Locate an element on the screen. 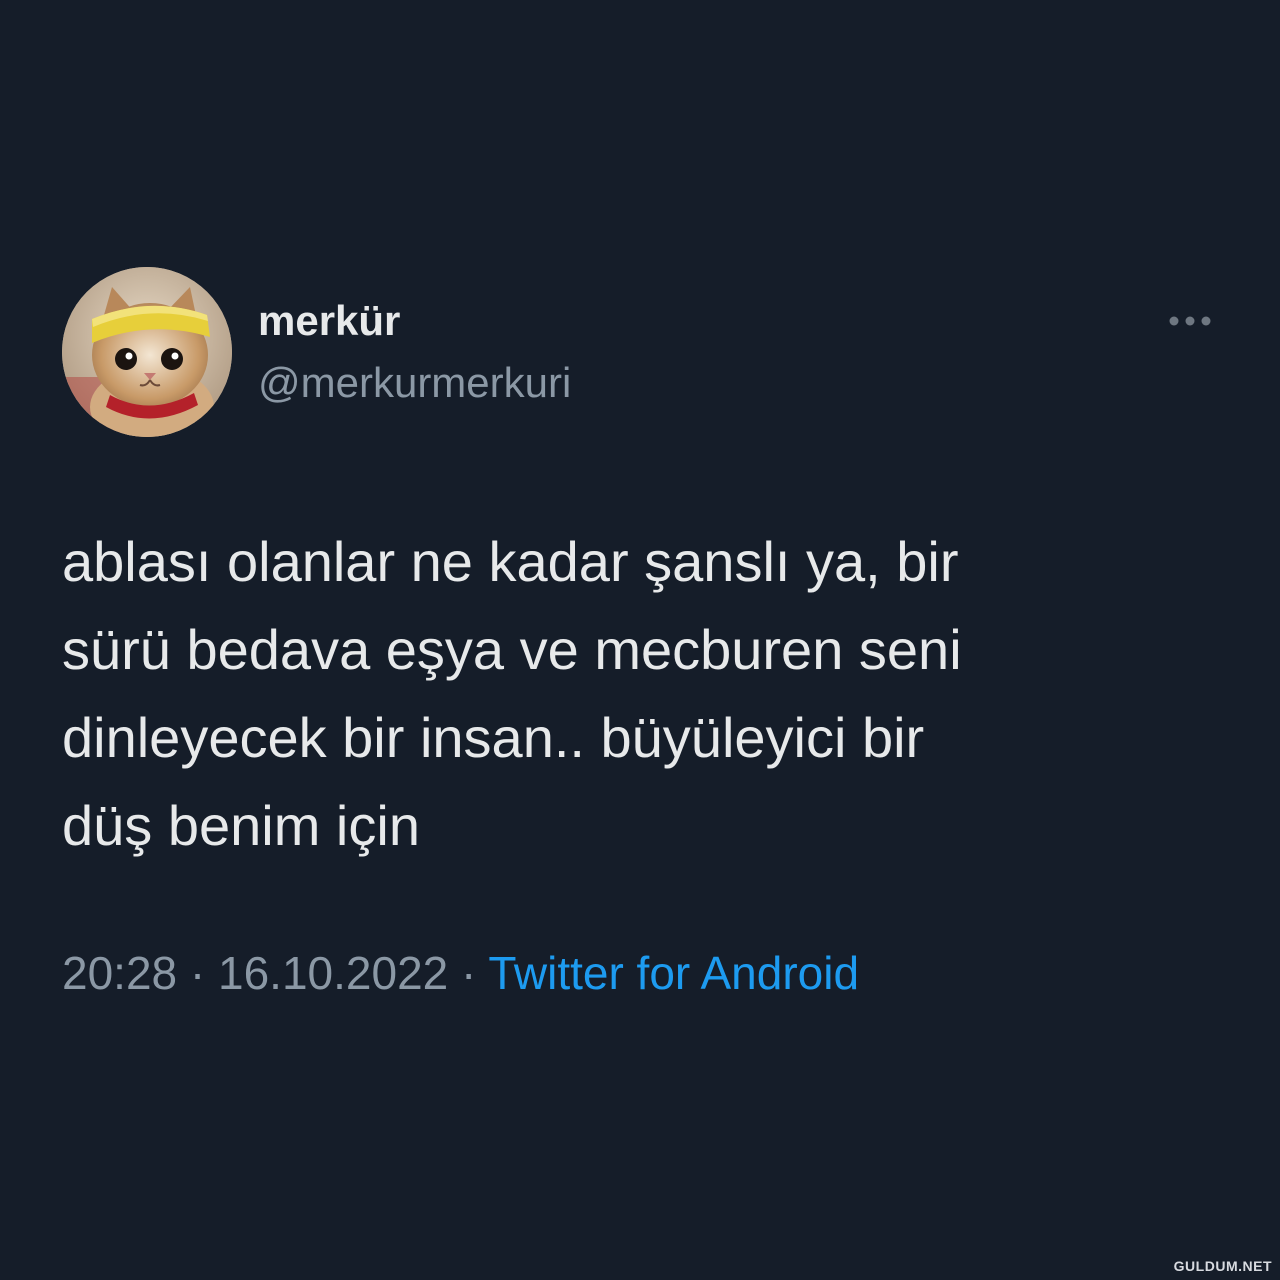 The image size is (1280, 1280). watermark: GULDUM.NET is located at coordinates (1222, 1266).